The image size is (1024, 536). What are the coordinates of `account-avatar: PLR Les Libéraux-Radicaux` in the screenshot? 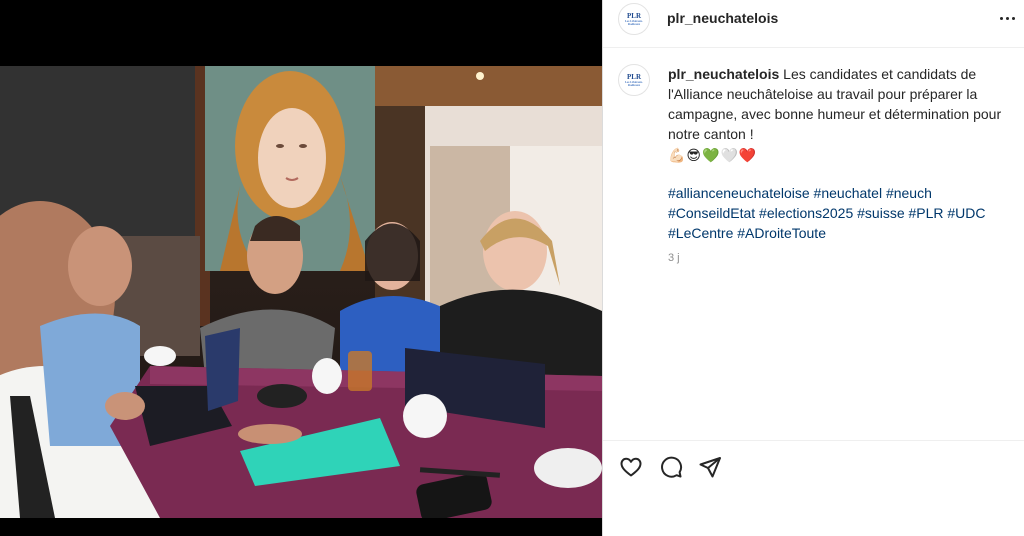 It's located at (634, 19).